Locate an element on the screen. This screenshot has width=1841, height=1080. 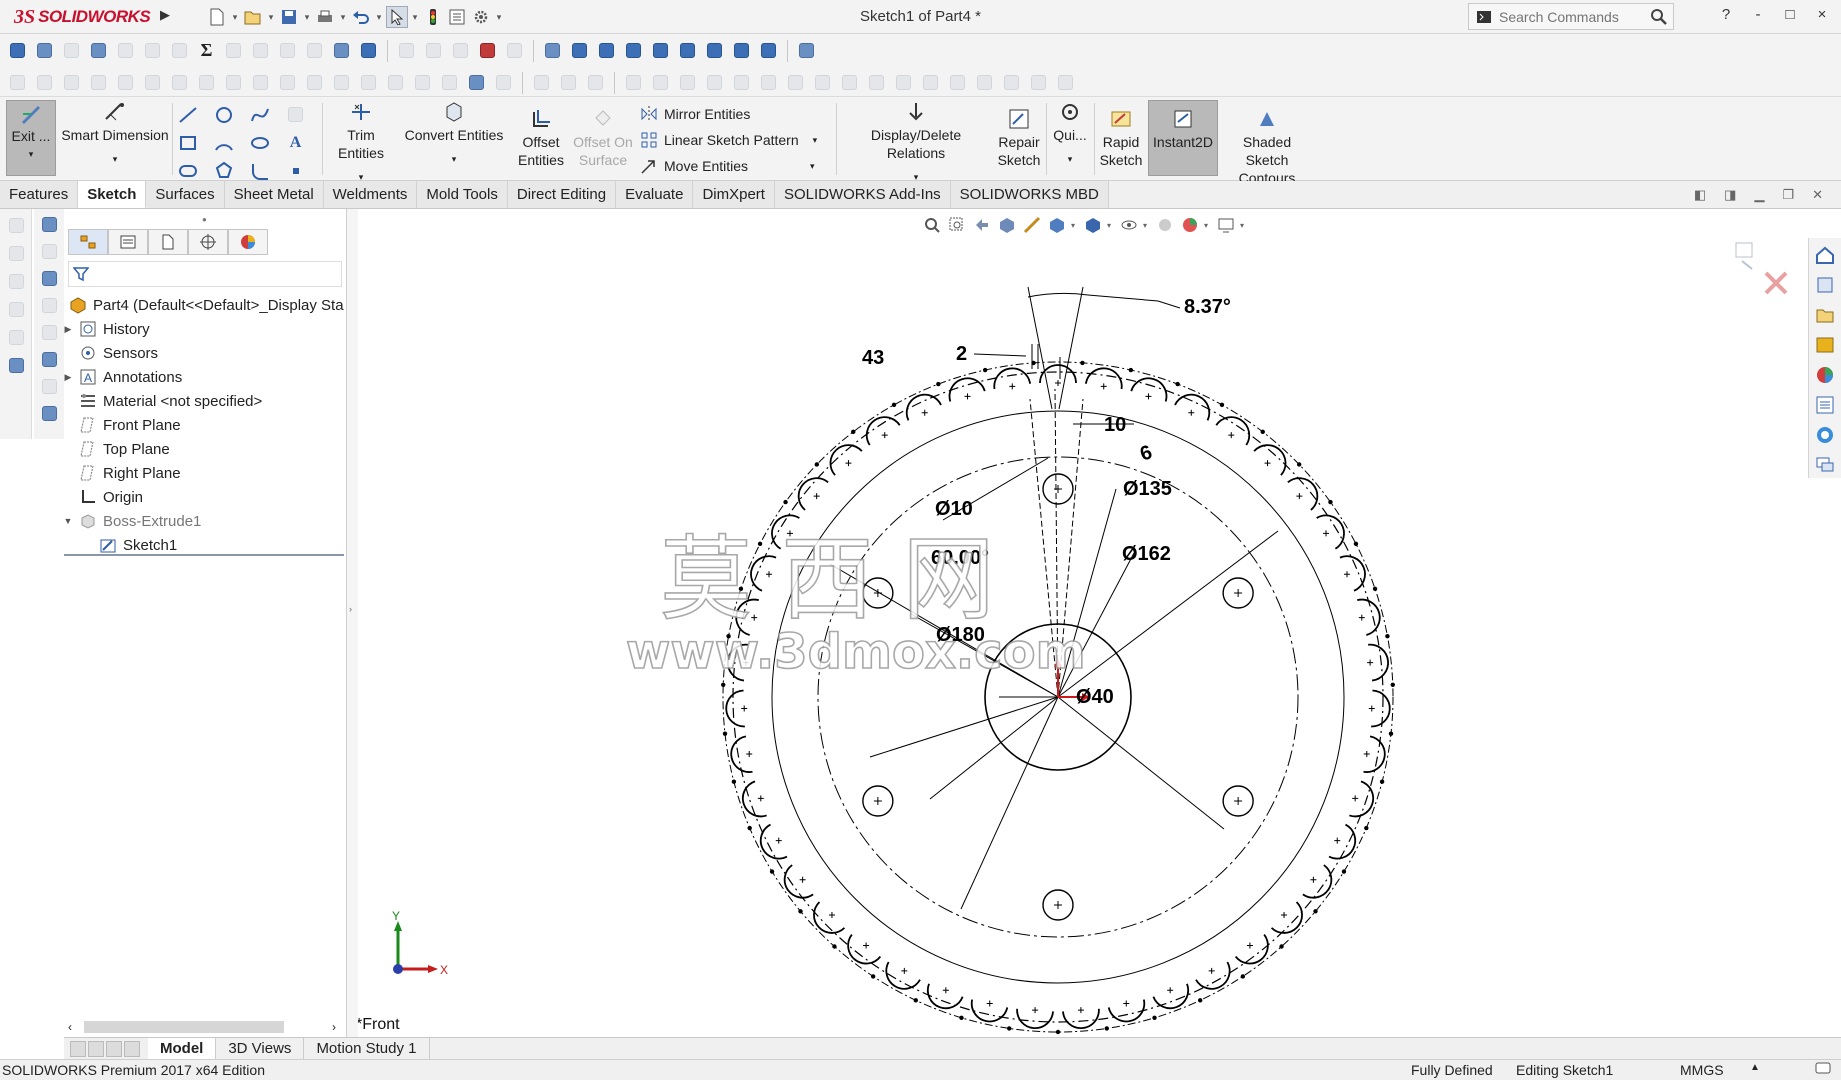
balloon-icon is located at coordinates (49, 251).